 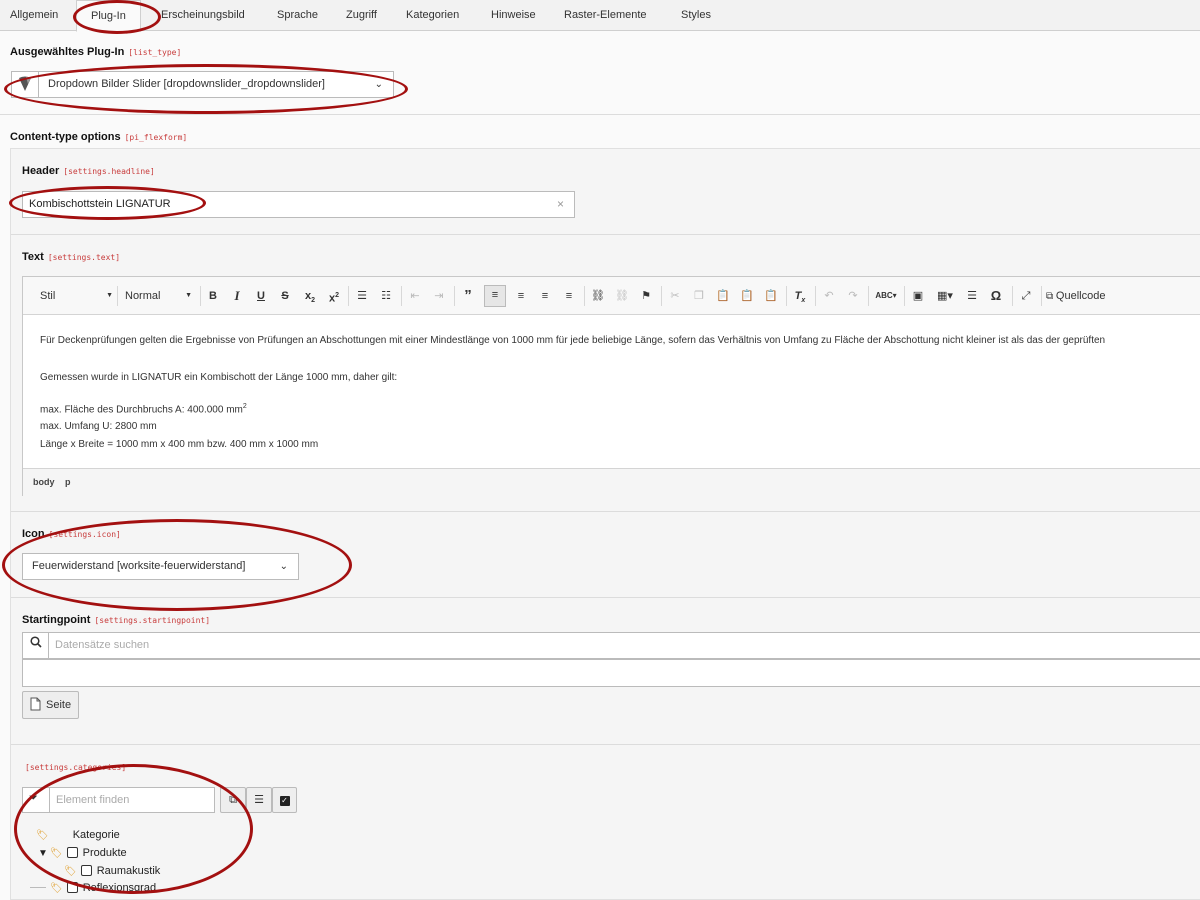 What do you see at coordinates (646, 296) in the screenshot?
I see `anchor-flag-icon: ⚑` at bounding box center [646, 296].